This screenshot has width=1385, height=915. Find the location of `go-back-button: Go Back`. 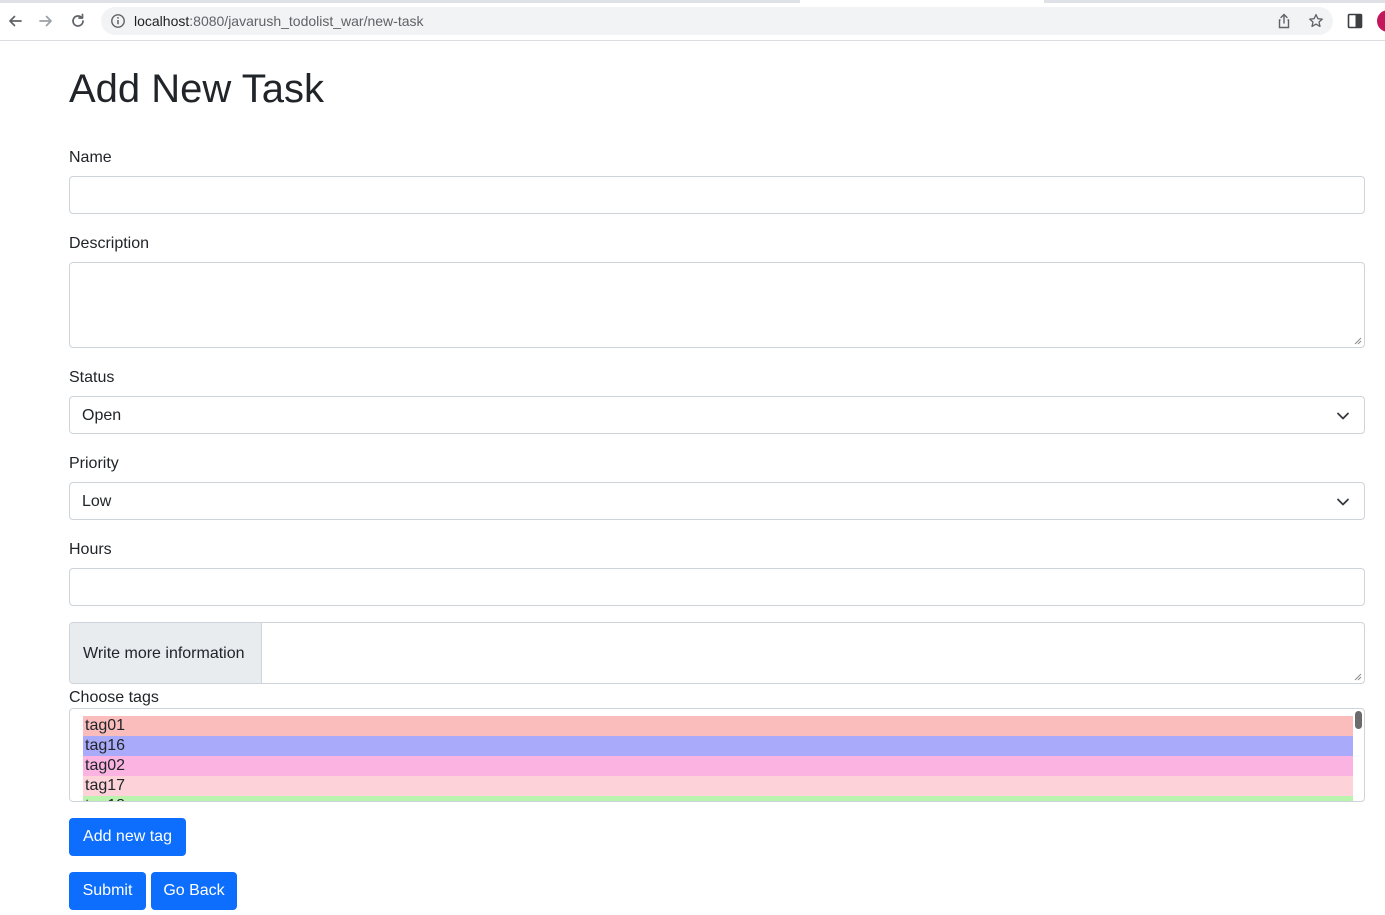

go-back-button: Go Back is located at coordinates (194, 891).